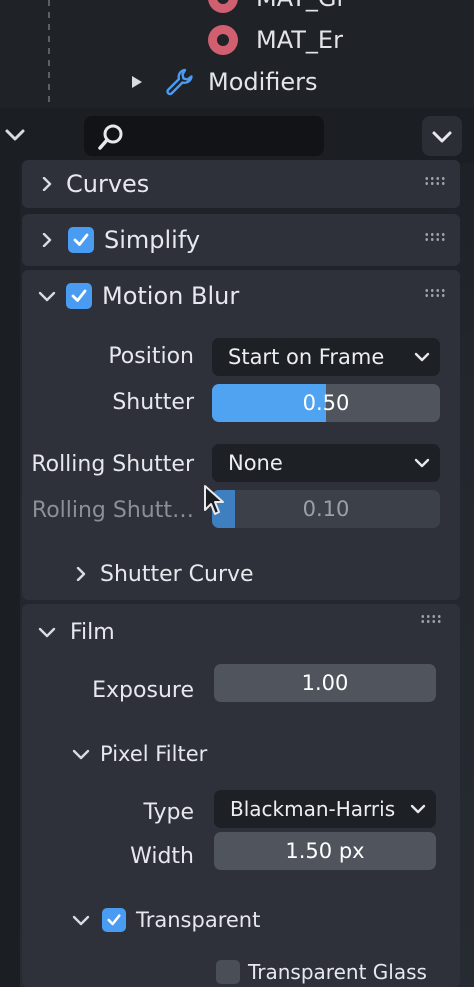 Image resolution: width=474 pixels, height=987 pixels. What do you see at coordinates (154, 754) in the screenshot?
I see `subpanel-title: Pixel Filter` at bounding box center [154, 754].